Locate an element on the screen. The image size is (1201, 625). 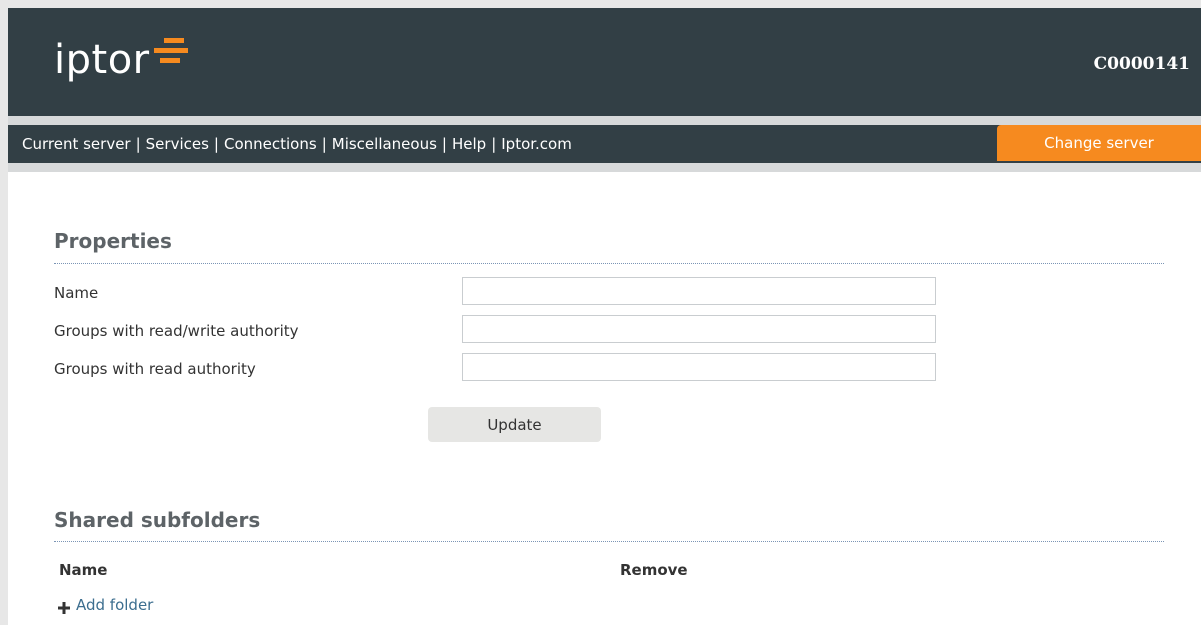
shared-subfolders-title: Shared subfolders is located at coordinates (157, 520).